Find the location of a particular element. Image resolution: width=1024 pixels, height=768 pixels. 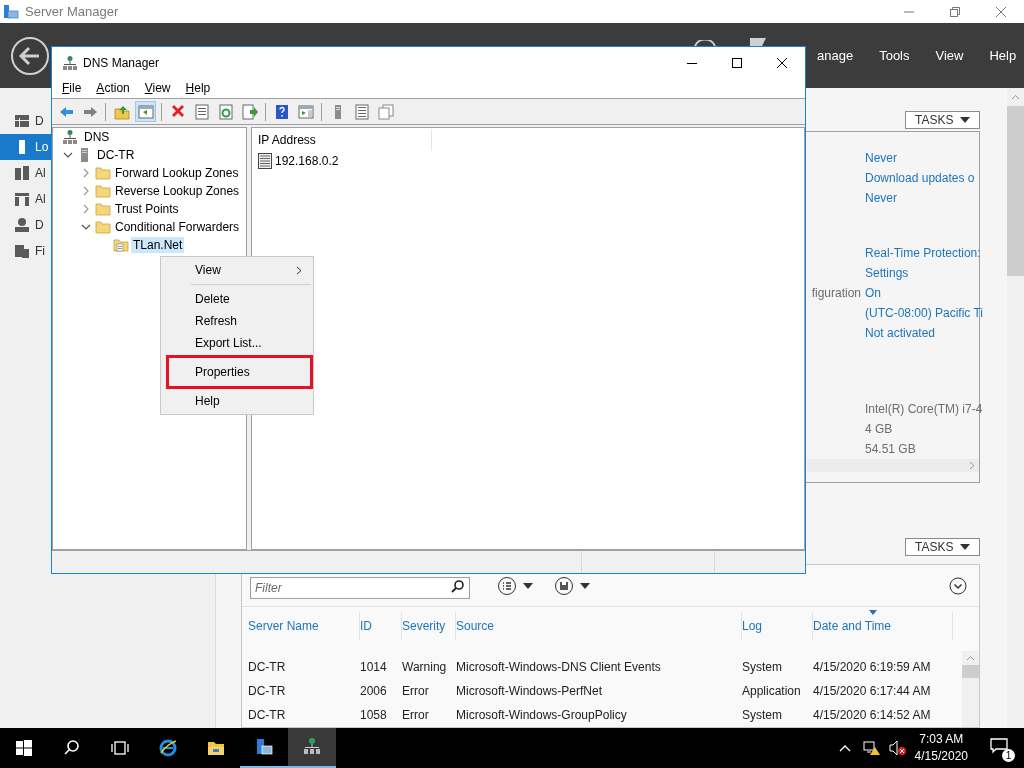

list-options-button is located at coordinates (515, 585).